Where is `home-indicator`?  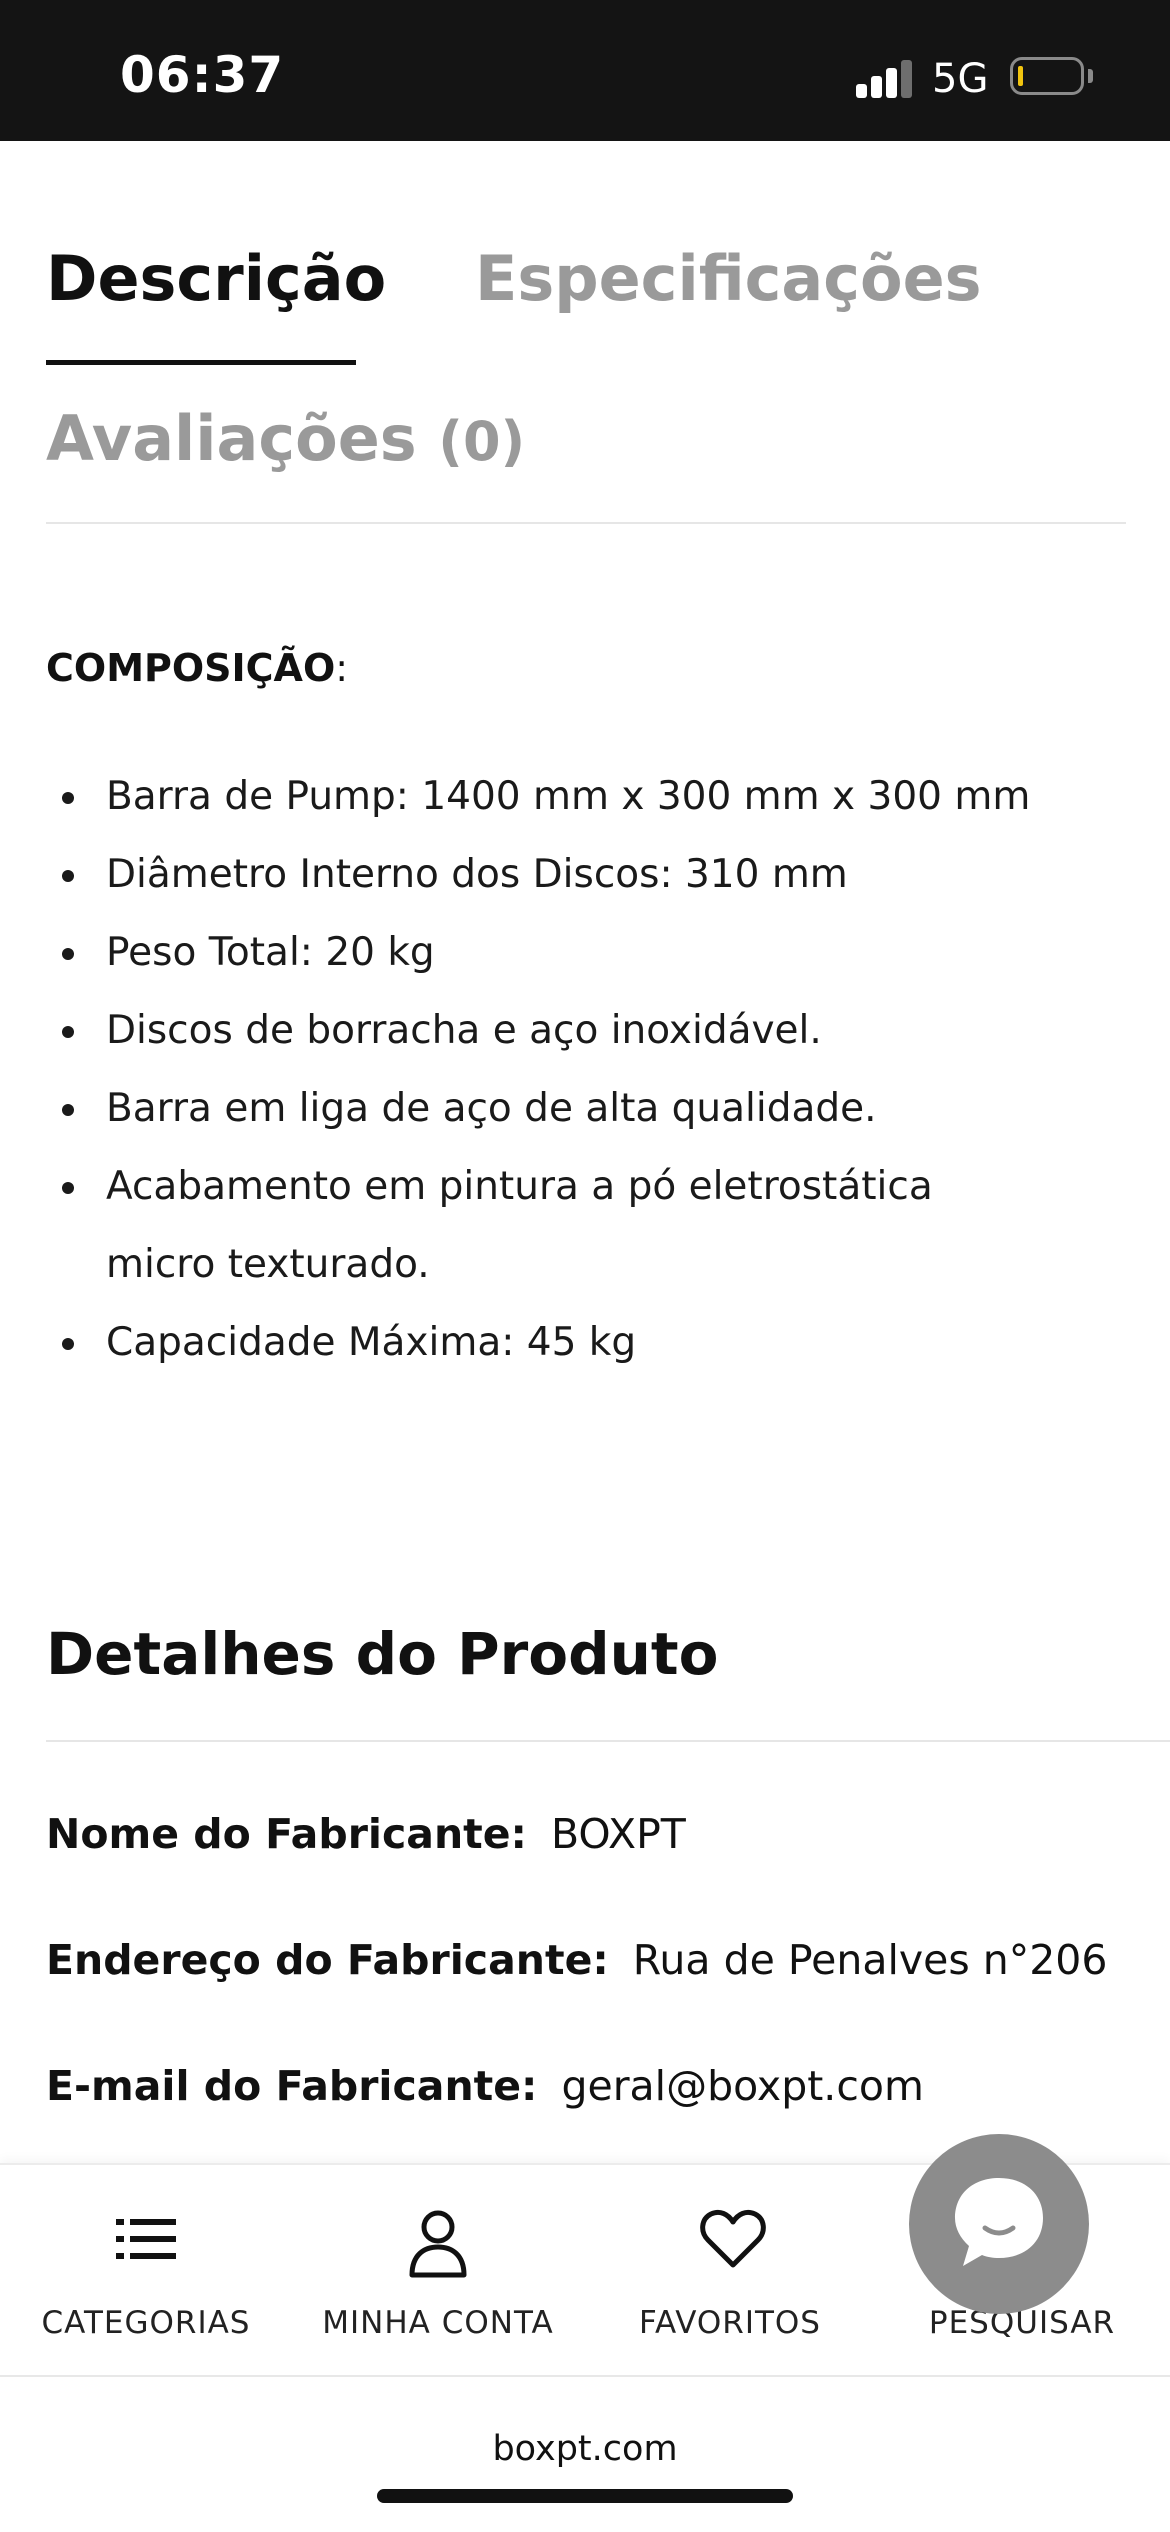
home-indicator is located at coordinates (585, 2496).